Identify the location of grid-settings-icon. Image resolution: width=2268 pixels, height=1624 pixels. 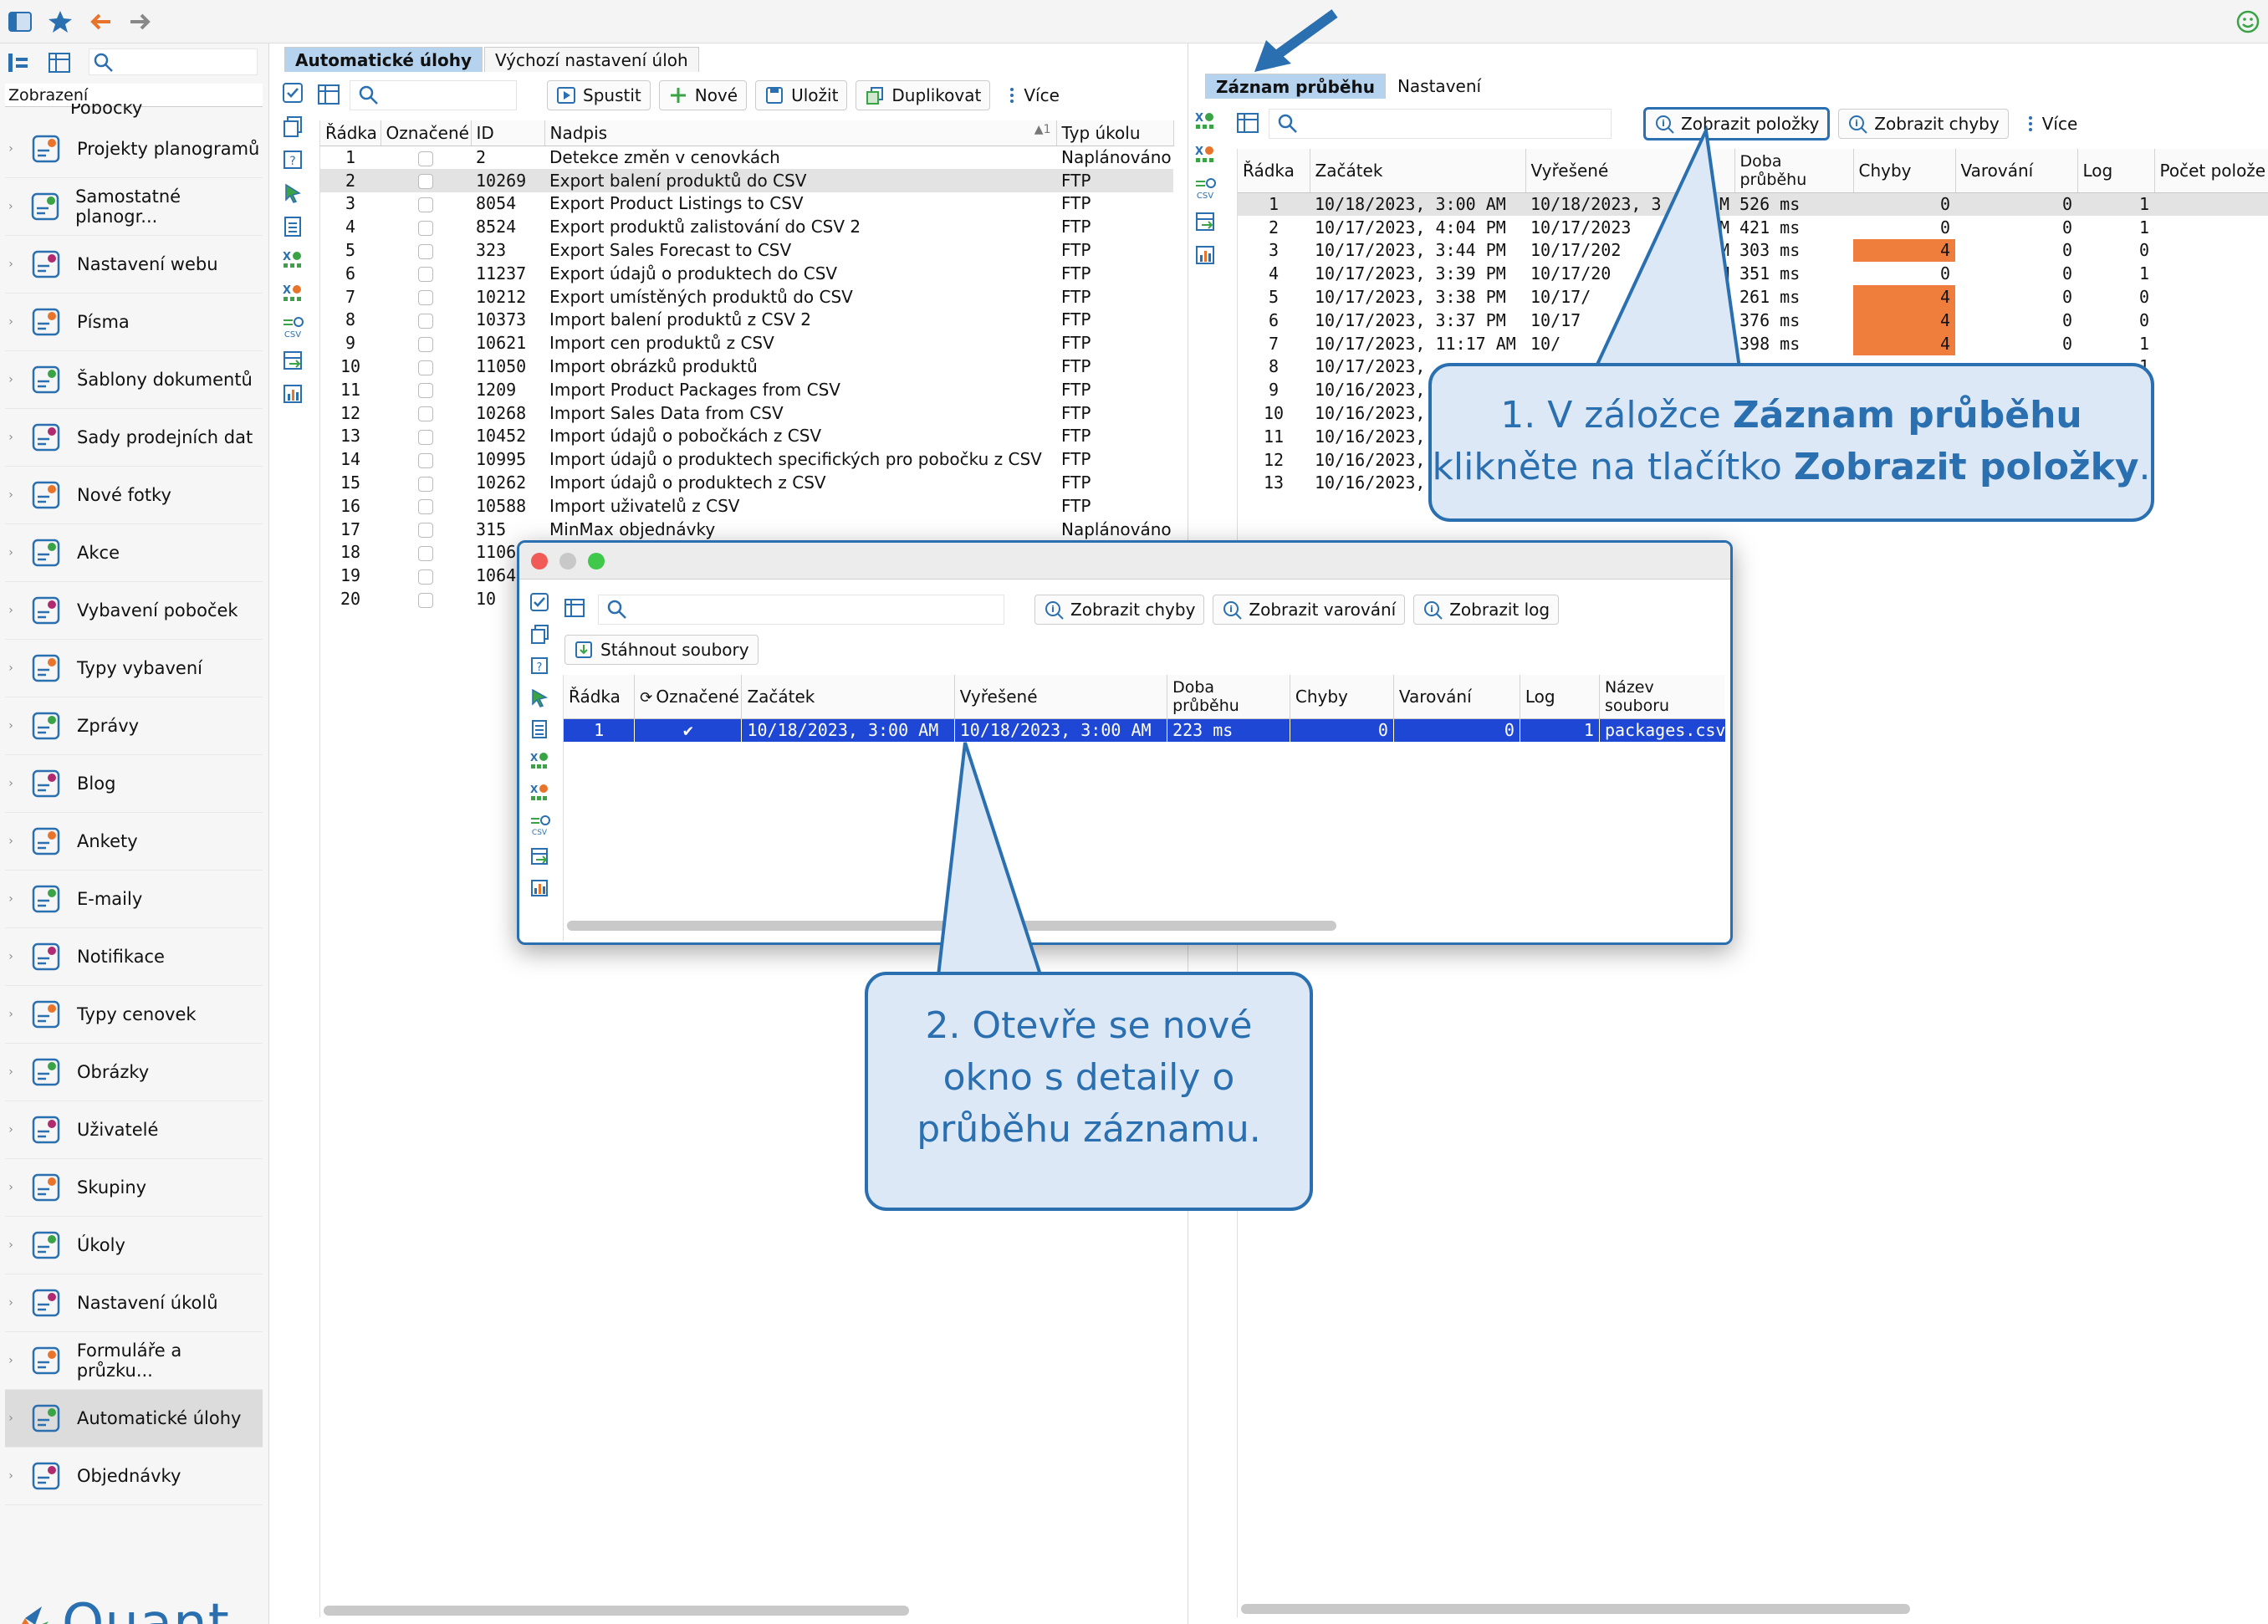
(574, 608).